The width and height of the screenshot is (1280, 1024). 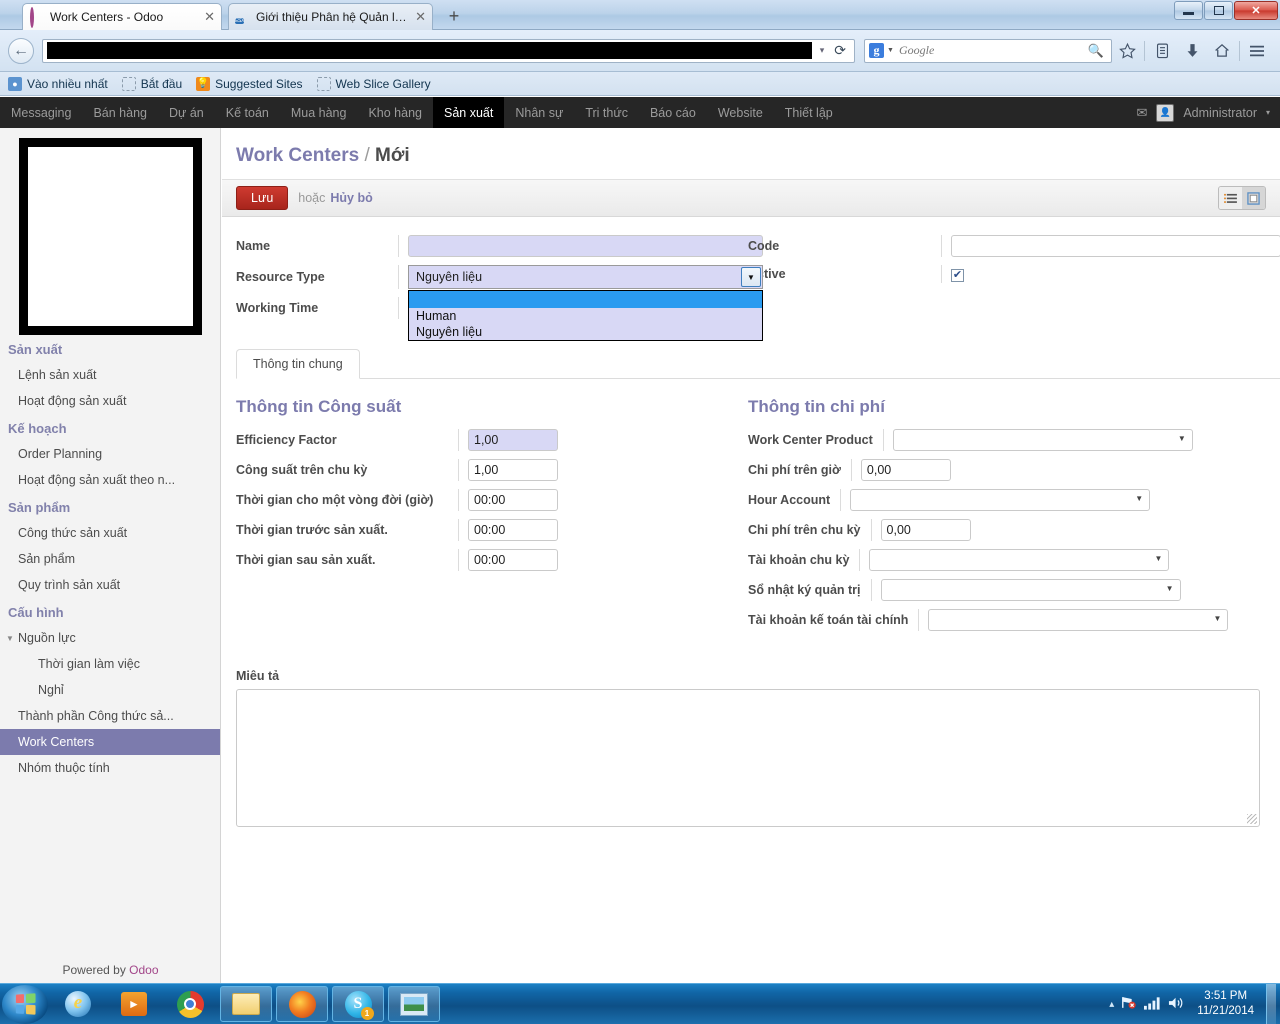 What do you see at coordinates (1152, 1004) in the screenshot?
I see `signal-bars-icon` at bounding box center [1152, 1004].